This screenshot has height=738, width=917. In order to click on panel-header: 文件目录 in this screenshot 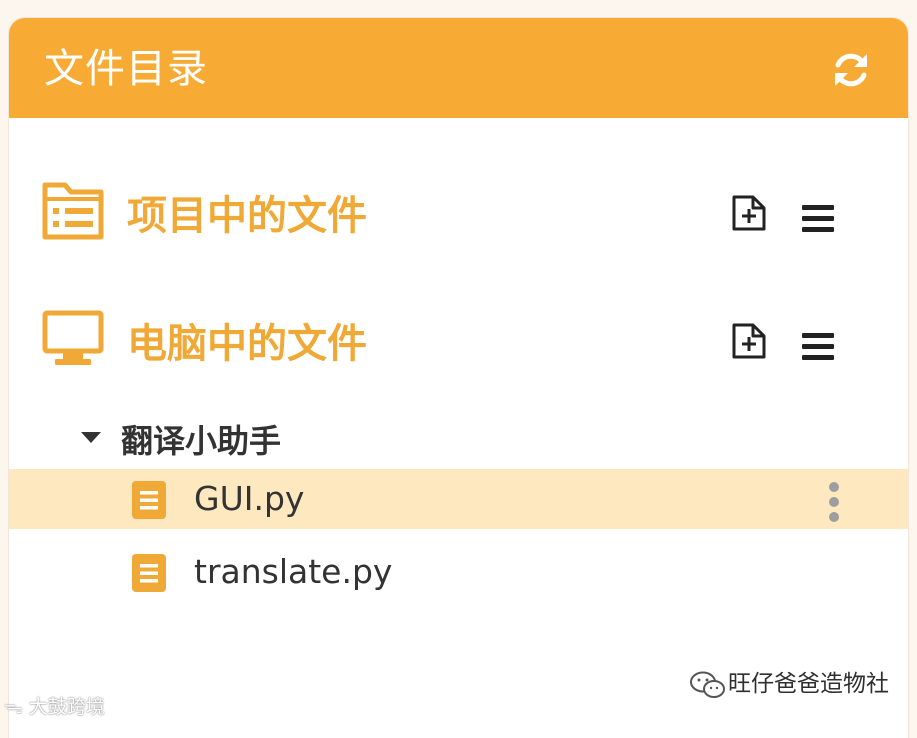, I will do `click(458, 68)`.